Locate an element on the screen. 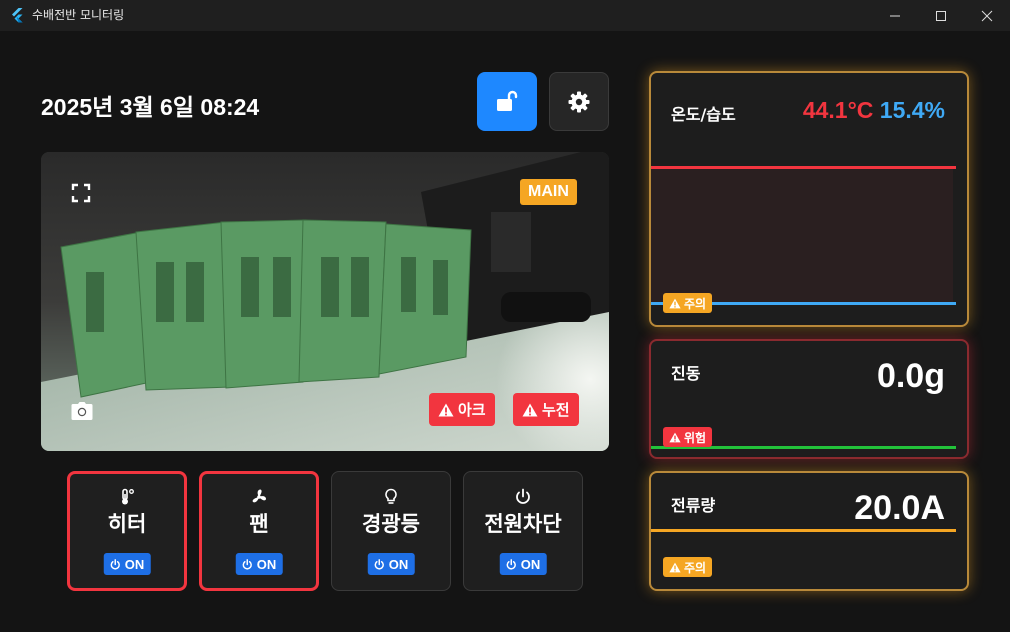 The image size is (1010, 632). unlock-icon is located at coordinates (507, 100).